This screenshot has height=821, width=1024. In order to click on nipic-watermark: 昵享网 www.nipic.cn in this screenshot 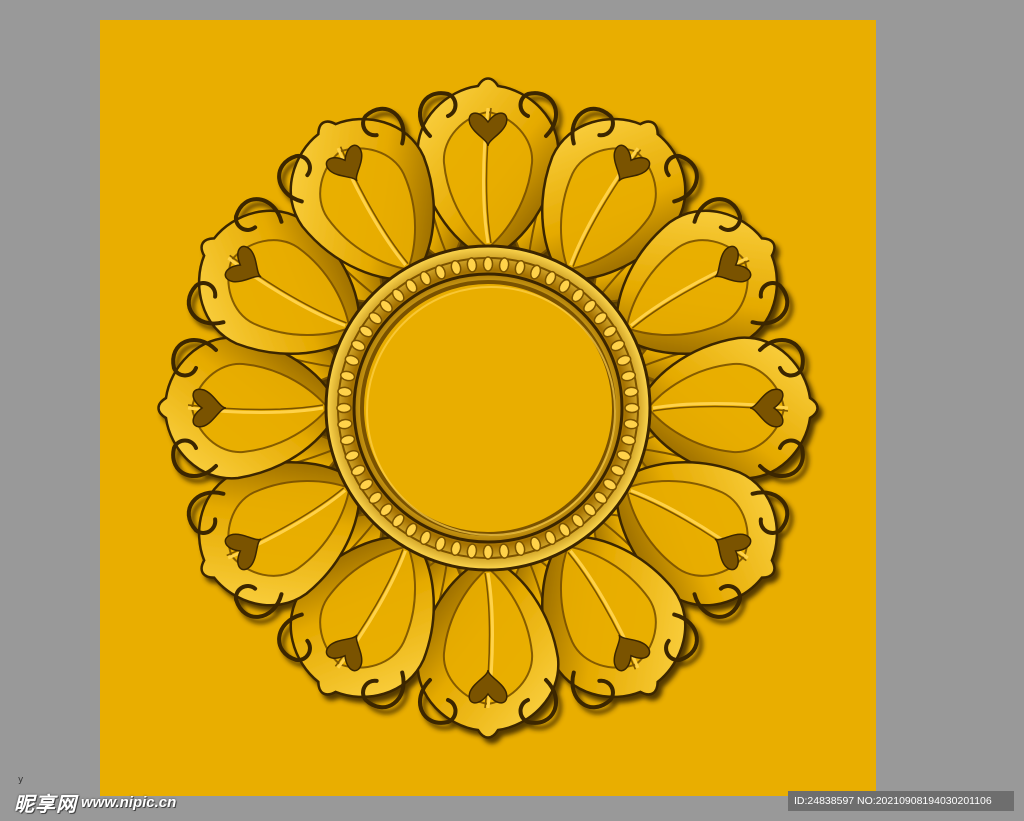, I will do `click(95, 802)`.